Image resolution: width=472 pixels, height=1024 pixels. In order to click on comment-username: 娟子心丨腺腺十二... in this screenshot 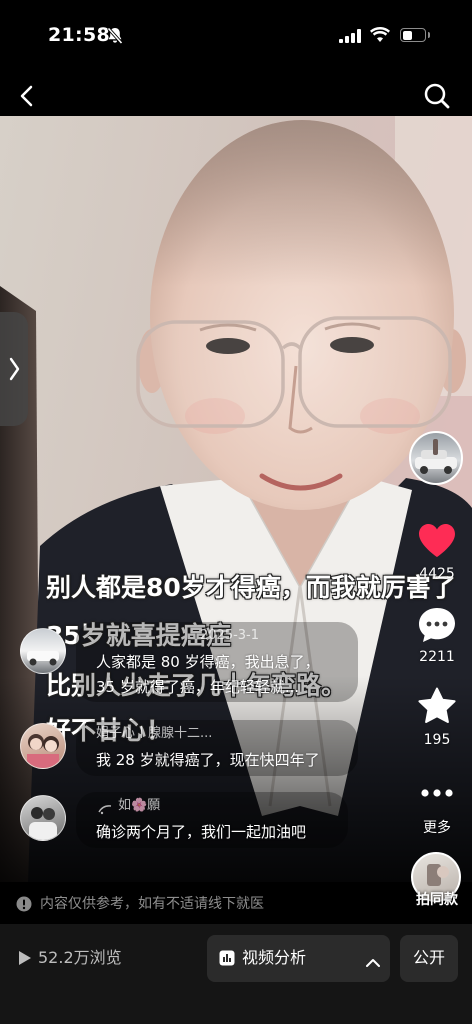, I will do `click(154, 733)`.